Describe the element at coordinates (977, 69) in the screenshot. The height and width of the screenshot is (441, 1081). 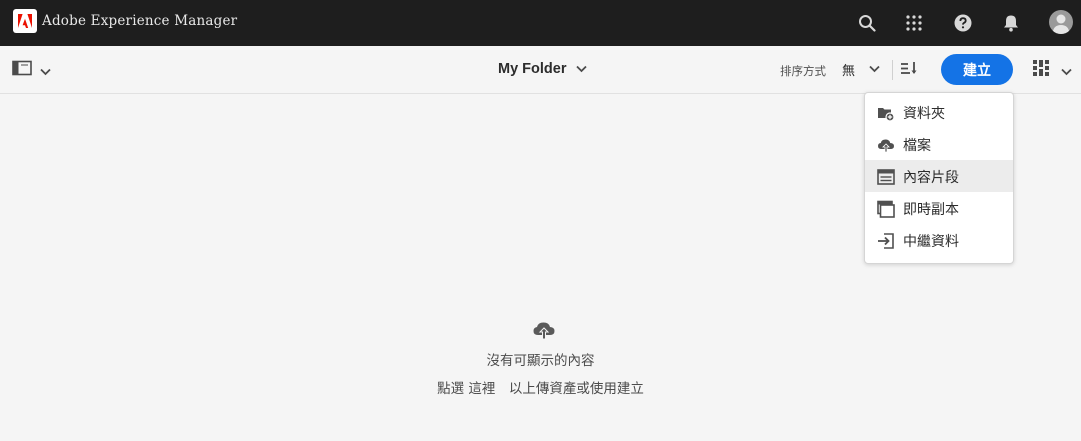
I see `create-button: 建立` at that location.